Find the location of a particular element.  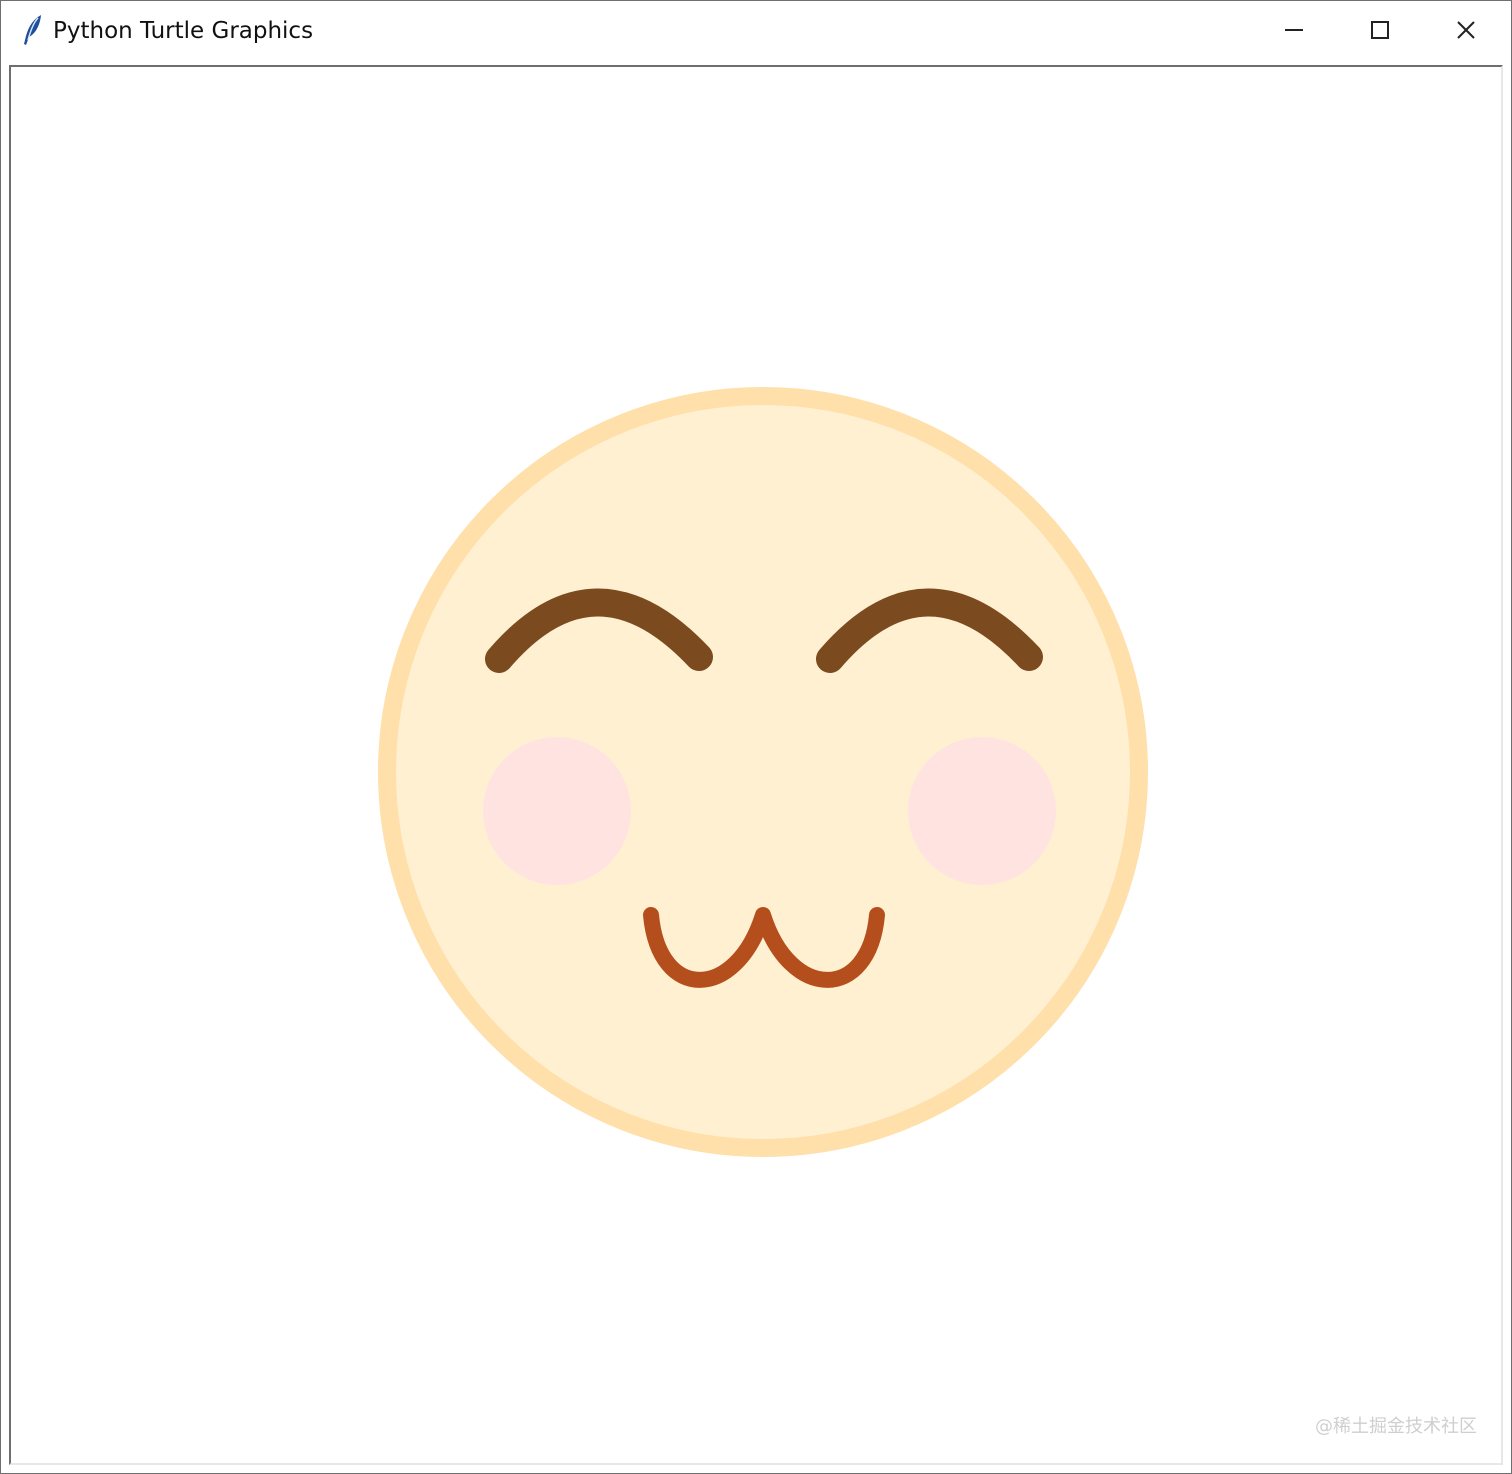

maximize-button is located at coordinates (1380, 30).